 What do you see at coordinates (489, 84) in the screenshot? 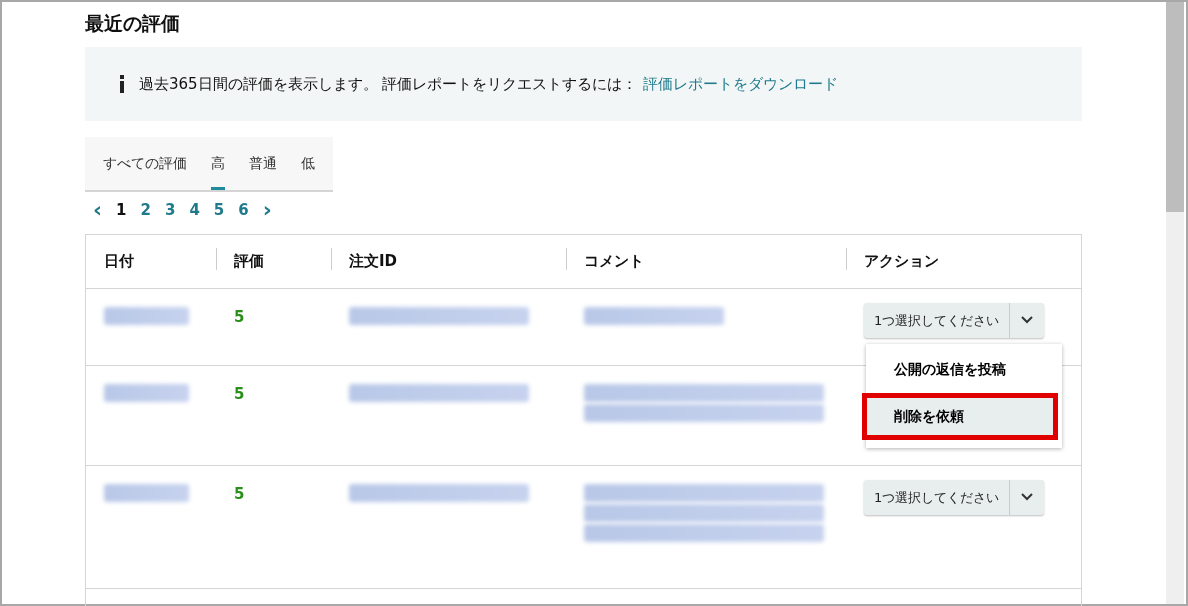
I see `info-text: 過去365日間の評価を表示します。 評価レポートをリクエストするには： 評価レポートをダウンロード` at bounding box center [489, 84].